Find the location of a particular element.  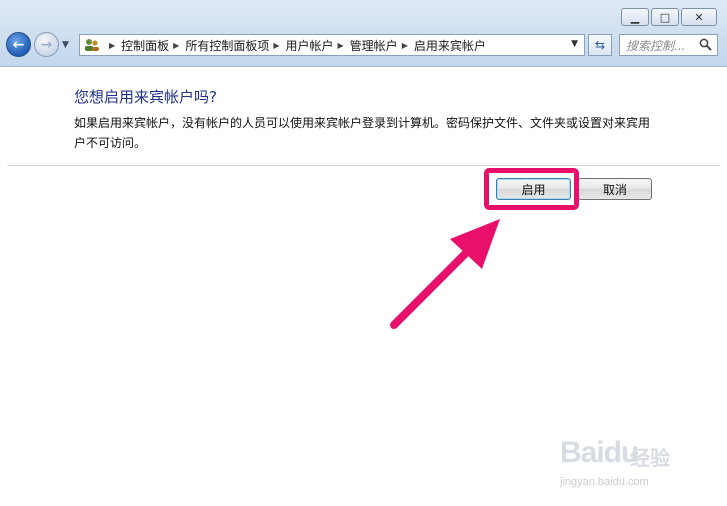

enable-button-highlight is located at coordinates (531, 189).